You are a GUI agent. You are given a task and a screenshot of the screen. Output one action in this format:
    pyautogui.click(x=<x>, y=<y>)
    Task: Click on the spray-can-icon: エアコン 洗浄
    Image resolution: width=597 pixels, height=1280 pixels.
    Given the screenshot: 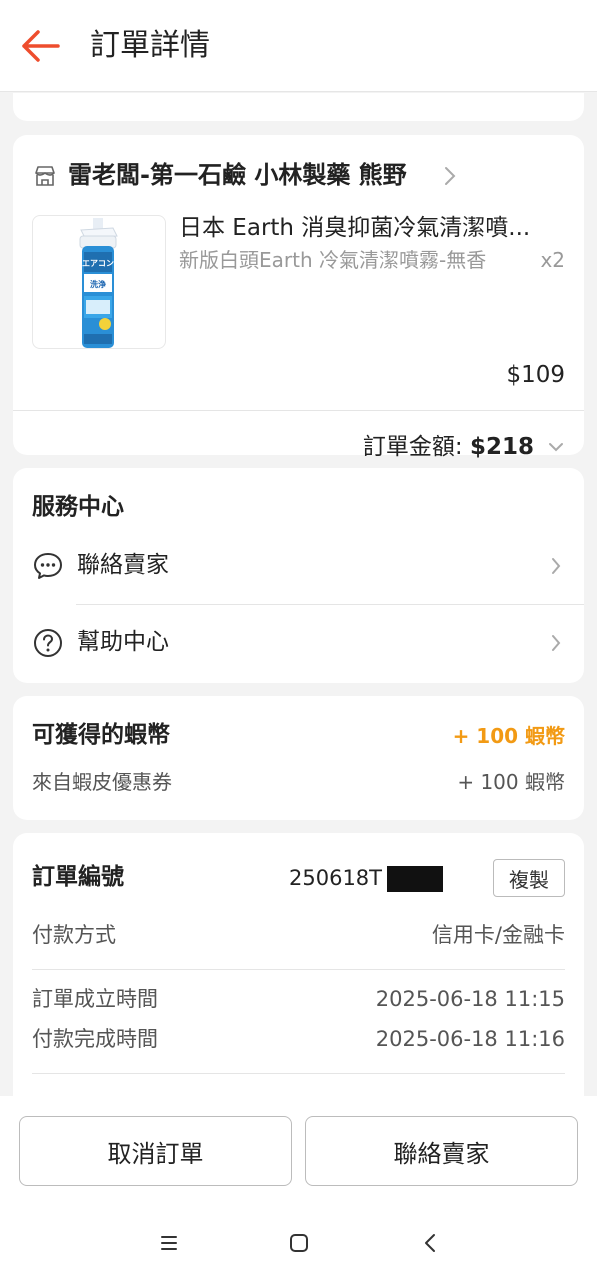 What is the action you would take?
    pyautogui.click(x=98, y=283)
    